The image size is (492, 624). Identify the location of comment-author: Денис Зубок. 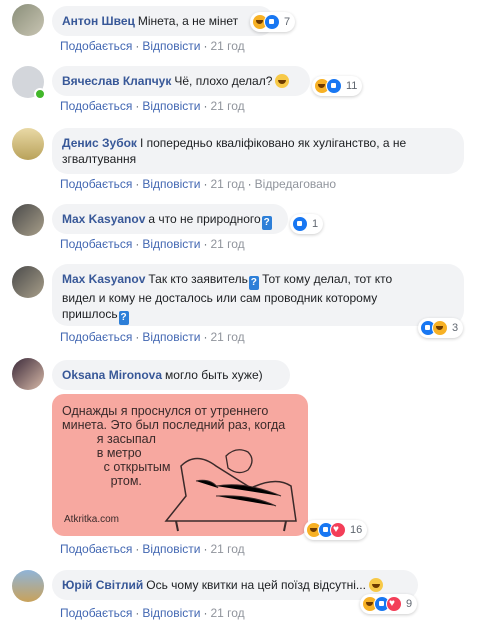
(99, 143).